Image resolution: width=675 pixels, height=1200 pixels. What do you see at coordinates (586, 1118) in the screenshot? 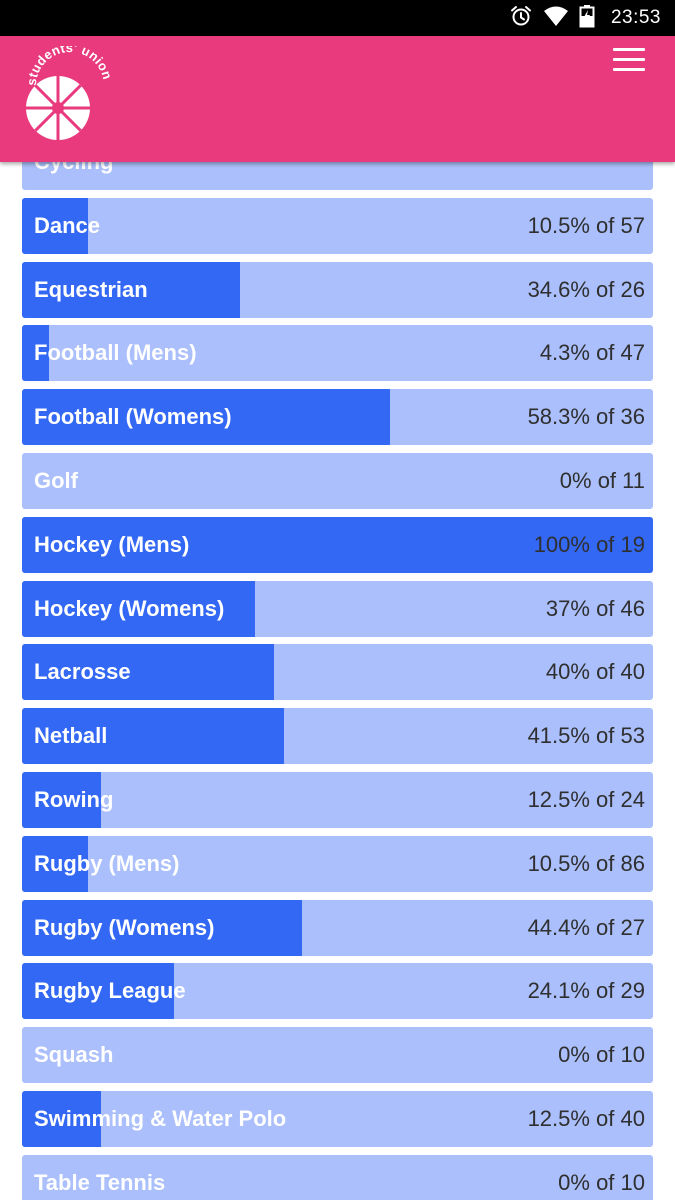
I see `club-stat: 12.5% of 40` at bounding box center [586, 1118].